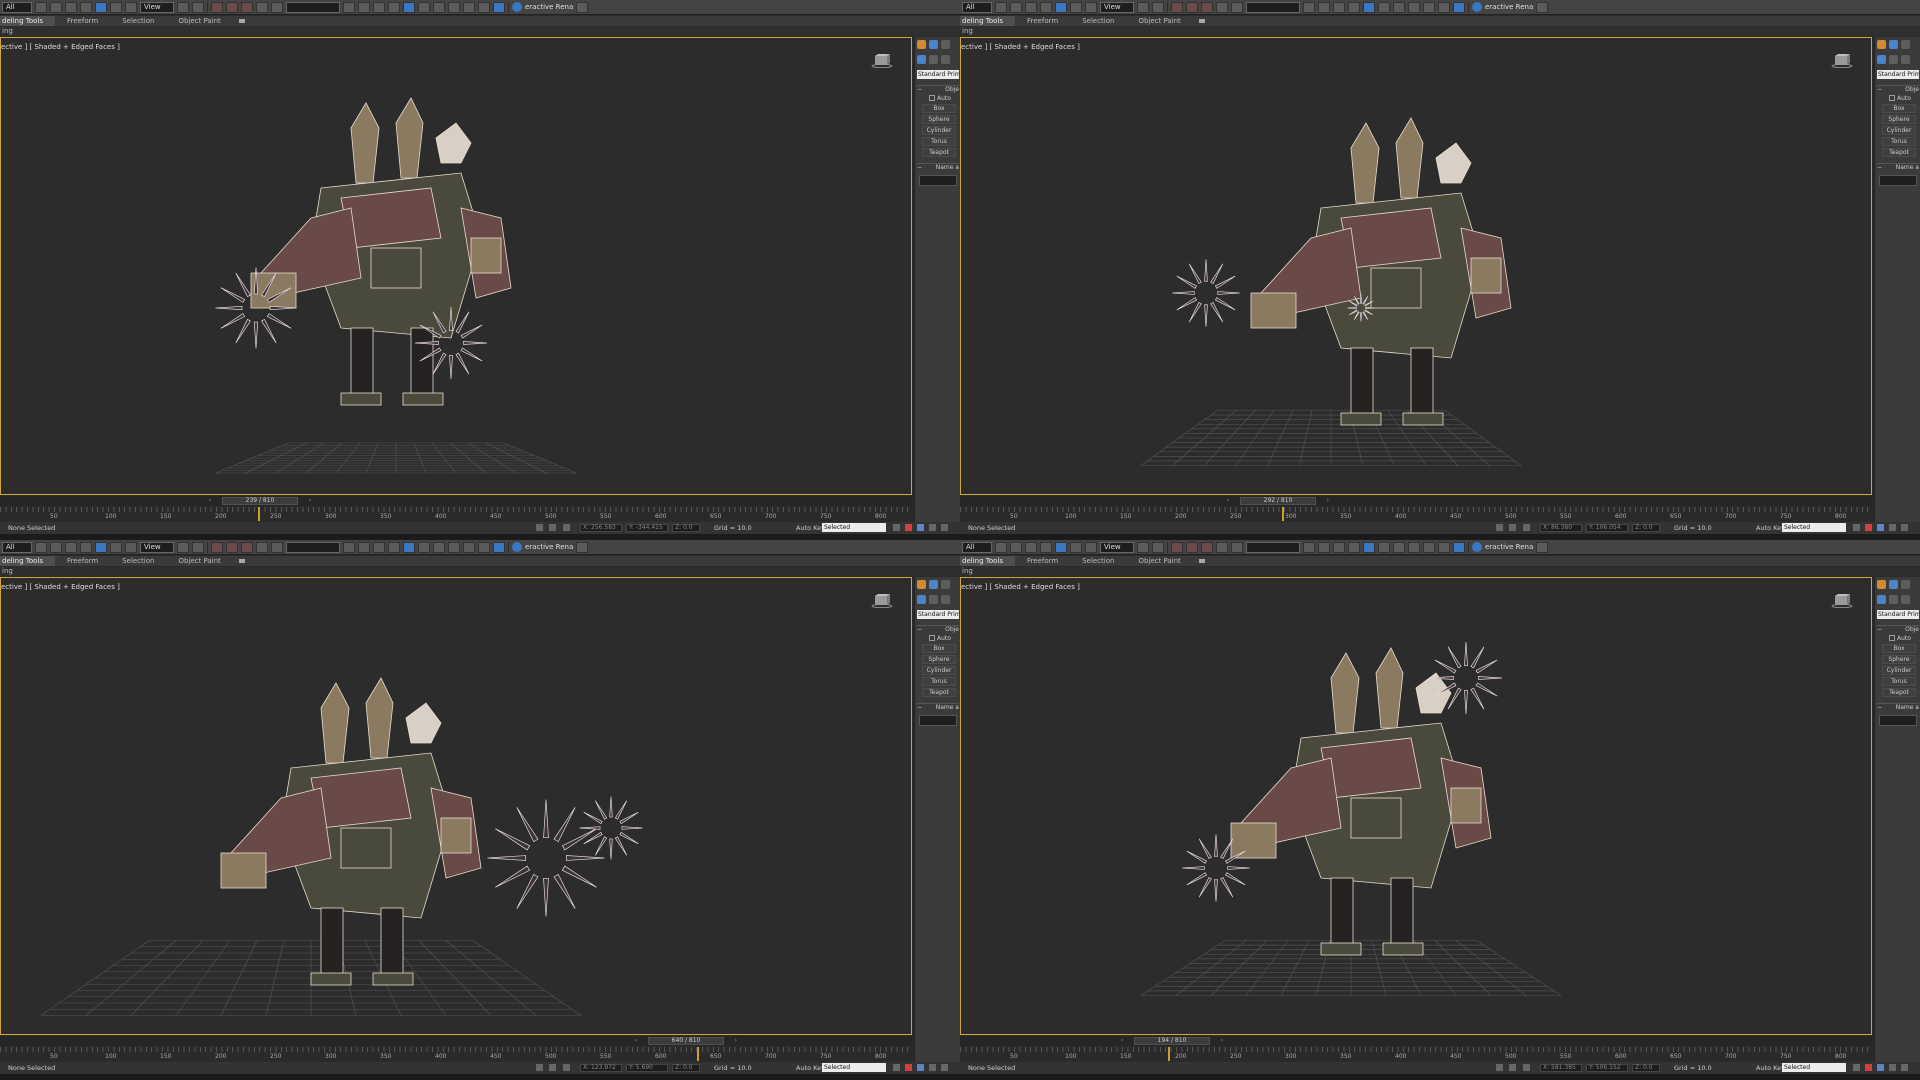  What do you see at coordinates (27, 21) in the screenshot?
I see `tab-modeling-tools: deling Tools` at bounding box center [27, 21].